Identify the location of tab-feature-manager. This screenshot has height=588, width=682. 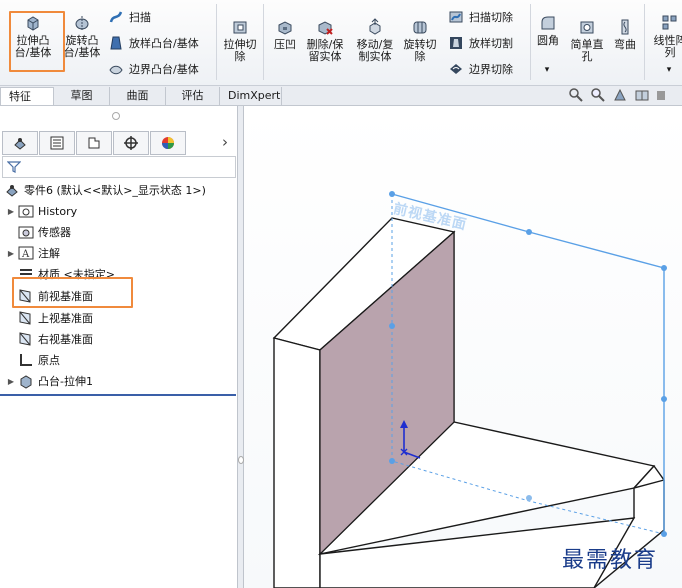
(20, 143).